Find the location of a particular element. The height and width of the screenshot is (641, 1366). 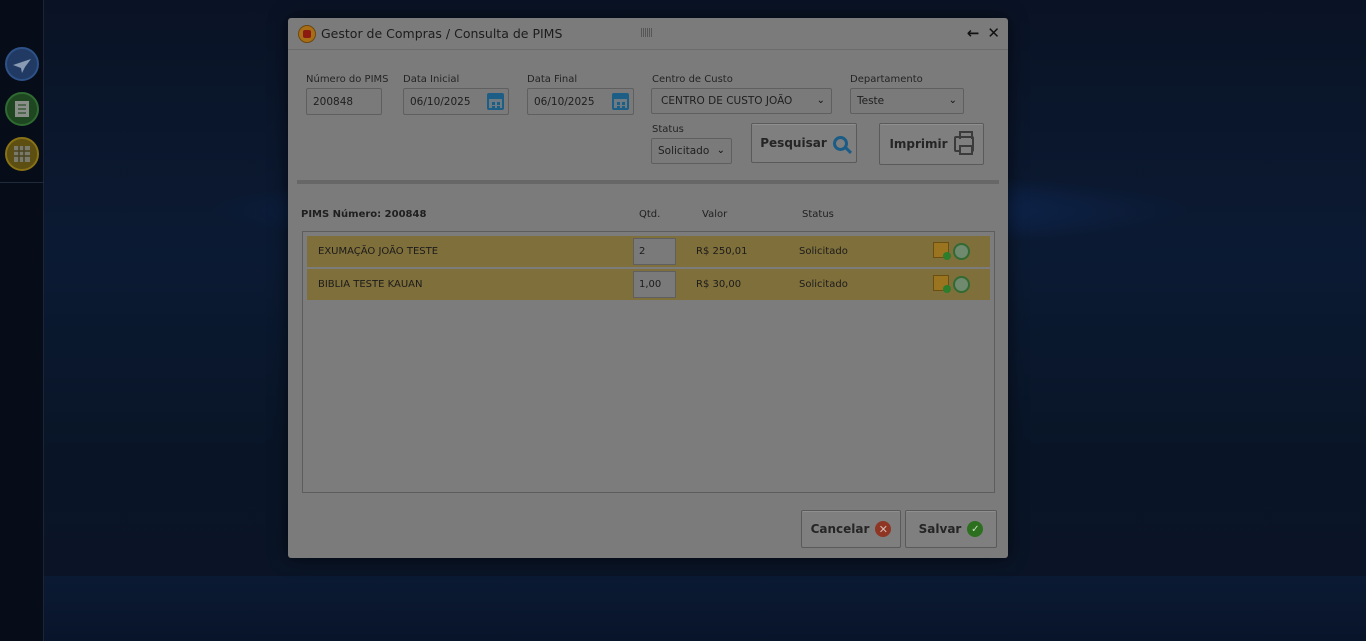

back-arrow-icon: ← is located at coordinates (973, 33).